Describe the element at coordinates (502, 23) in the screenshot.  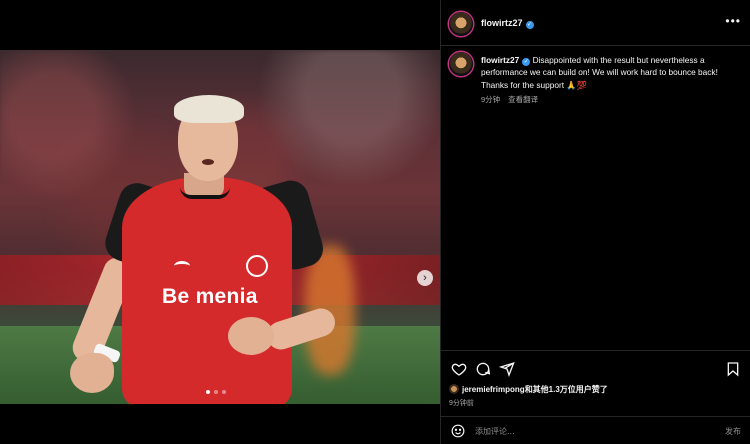
I see `header-username-text: flowirtz27` at that location.